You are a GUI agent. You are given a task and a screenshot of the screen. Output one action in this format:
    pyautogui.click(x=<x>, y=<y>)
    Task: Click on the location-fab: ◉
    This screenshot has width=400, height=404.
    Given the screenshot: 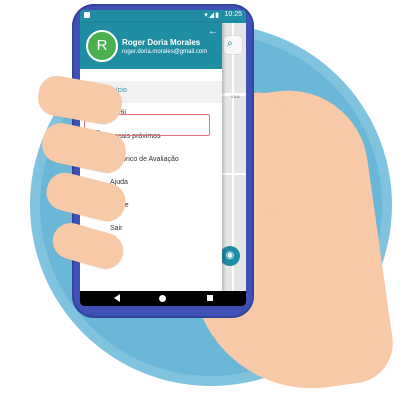 What is the action you would take?
    pyautogui.click(x=230, y=256)
    